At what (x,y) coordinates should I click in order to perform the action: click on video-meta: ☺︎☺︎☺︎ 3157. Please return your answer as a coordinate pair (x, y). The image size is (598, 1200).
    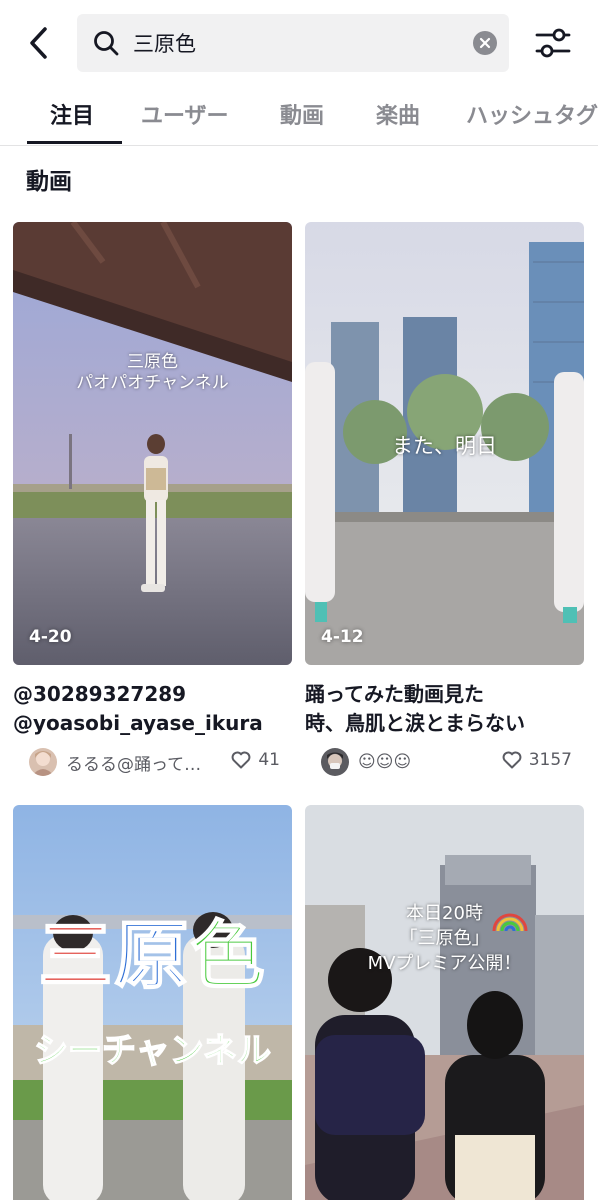
    Looking at the image, I should click on (444, 762).